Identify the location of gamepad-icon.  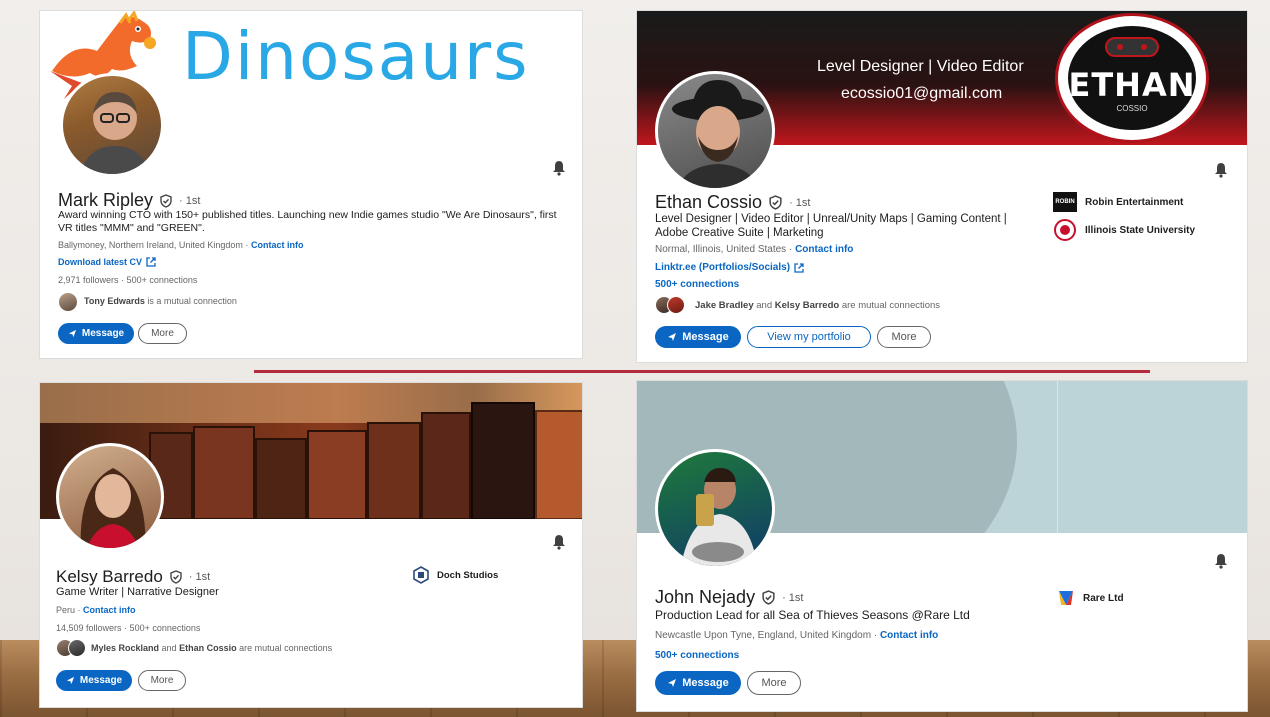
(1132, 47).